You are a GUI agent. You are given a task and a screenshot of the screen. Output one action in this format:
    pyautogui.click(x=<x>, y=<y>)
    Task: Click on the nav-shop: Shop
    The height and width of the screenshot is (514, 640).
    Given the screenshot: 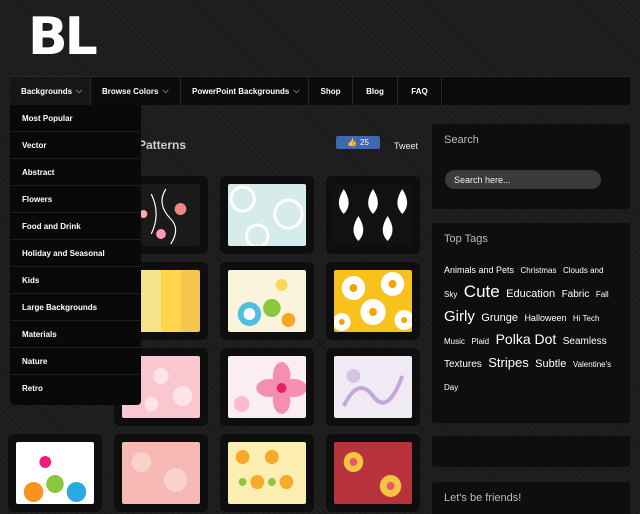 What is the action you would take?
    pyautogui.click(x=331, y=91)
    